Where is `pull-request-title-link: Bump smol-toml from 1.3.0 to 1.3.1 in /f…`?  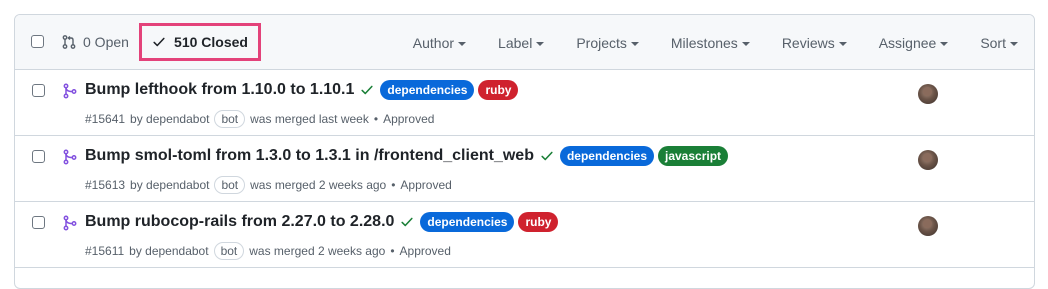
pull-request-title-link: Bump smol-toml from 1.3.0 to 1.3.1 in /f… is located at coordinates (309, 156).